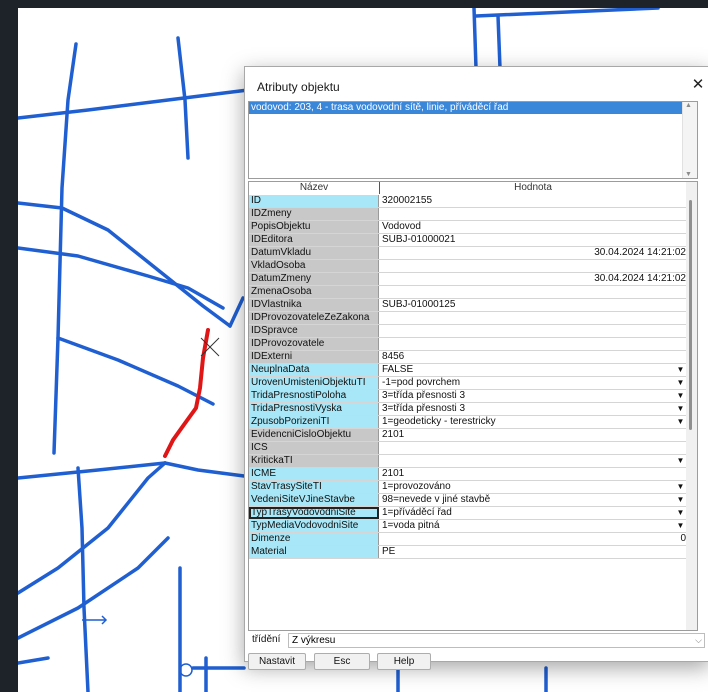  What do you see at coordinates (314, 227) in the screenshot?
I see `attribute-name: PopisObjektu` at bounding box center [314, 227].